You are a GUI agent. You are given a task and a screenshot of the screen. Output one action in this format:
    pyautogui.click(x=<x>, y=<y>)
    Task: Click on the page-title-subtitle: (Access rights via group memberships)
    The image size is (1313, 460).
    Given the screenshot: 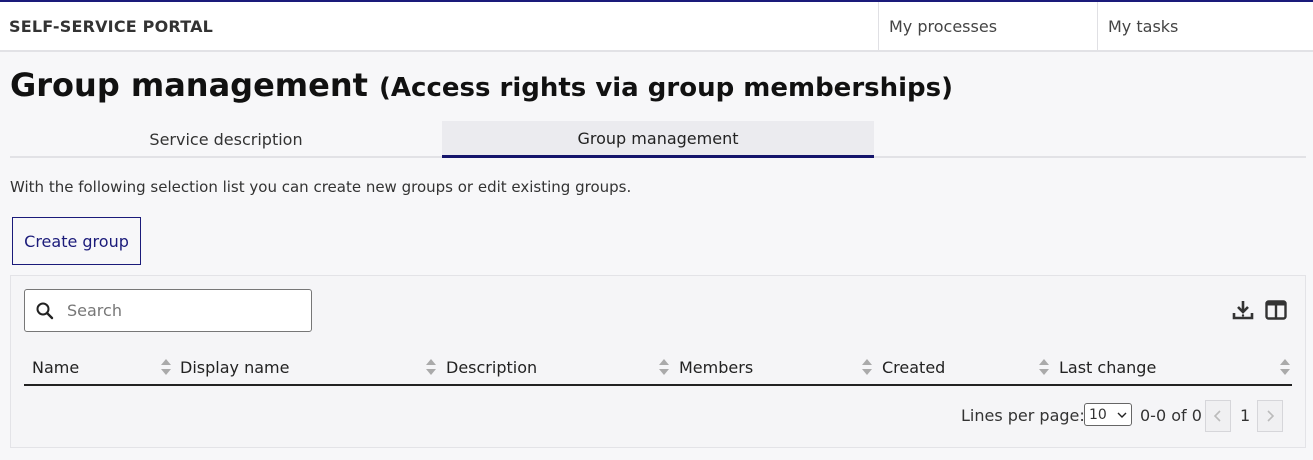 What is the action you would take?
    pyautogui.click(x=666, y=88)
    